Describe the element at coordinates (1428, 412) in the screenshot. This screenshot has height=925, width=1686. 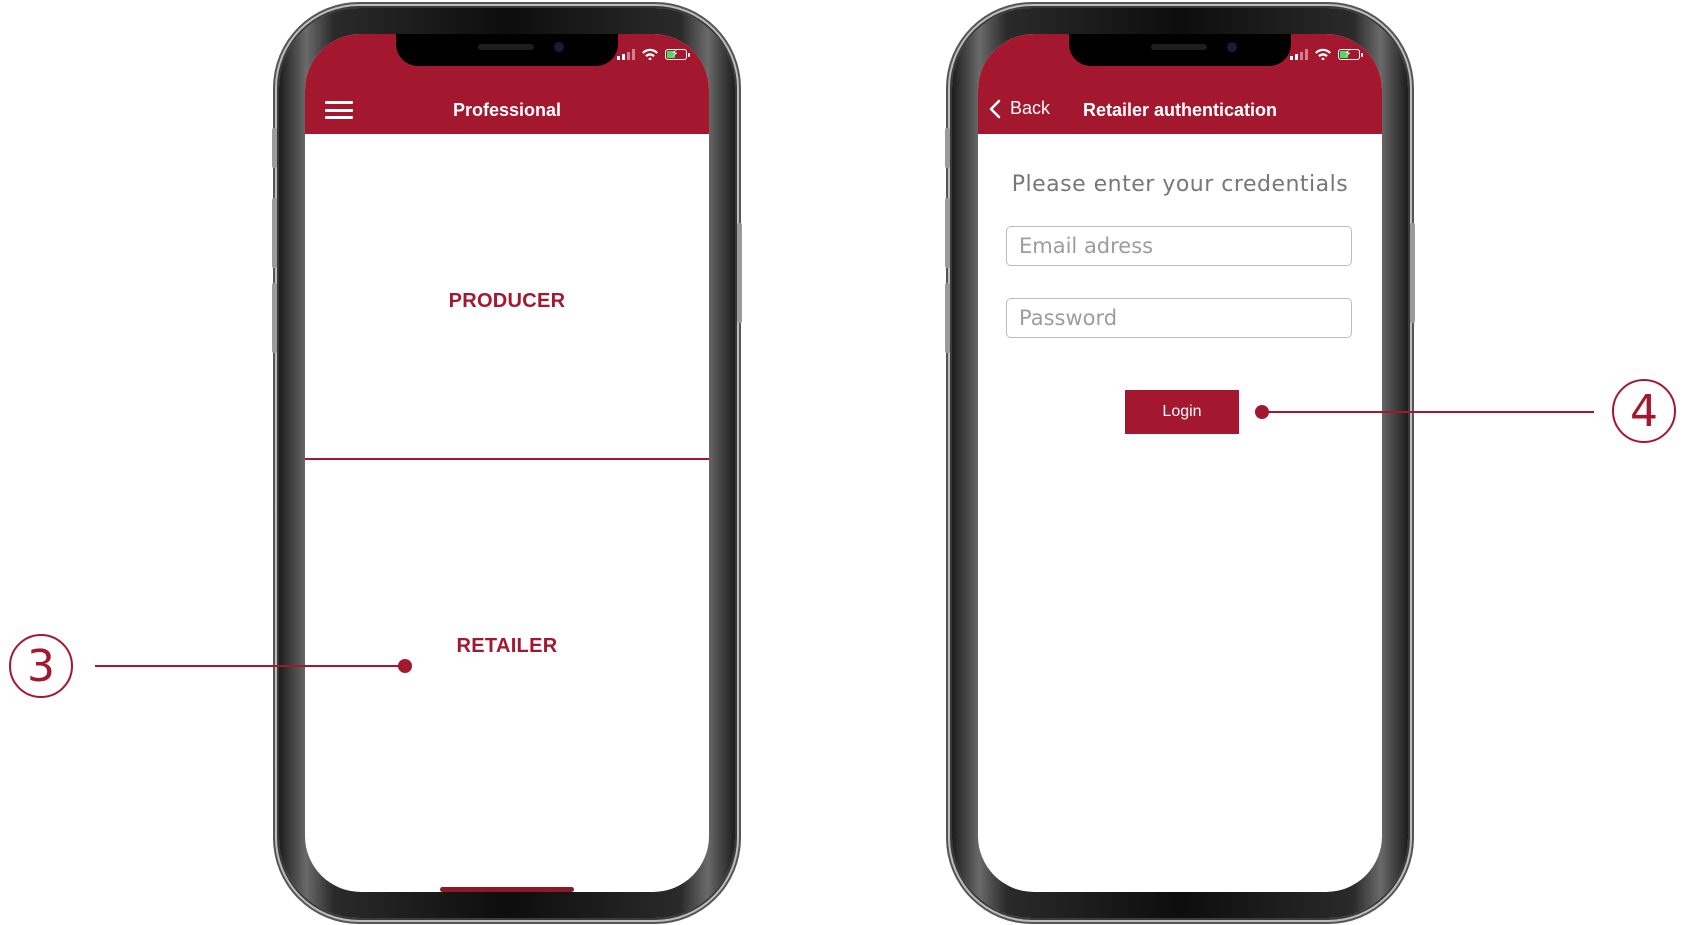
I see `step-4-leader-line` at that location.